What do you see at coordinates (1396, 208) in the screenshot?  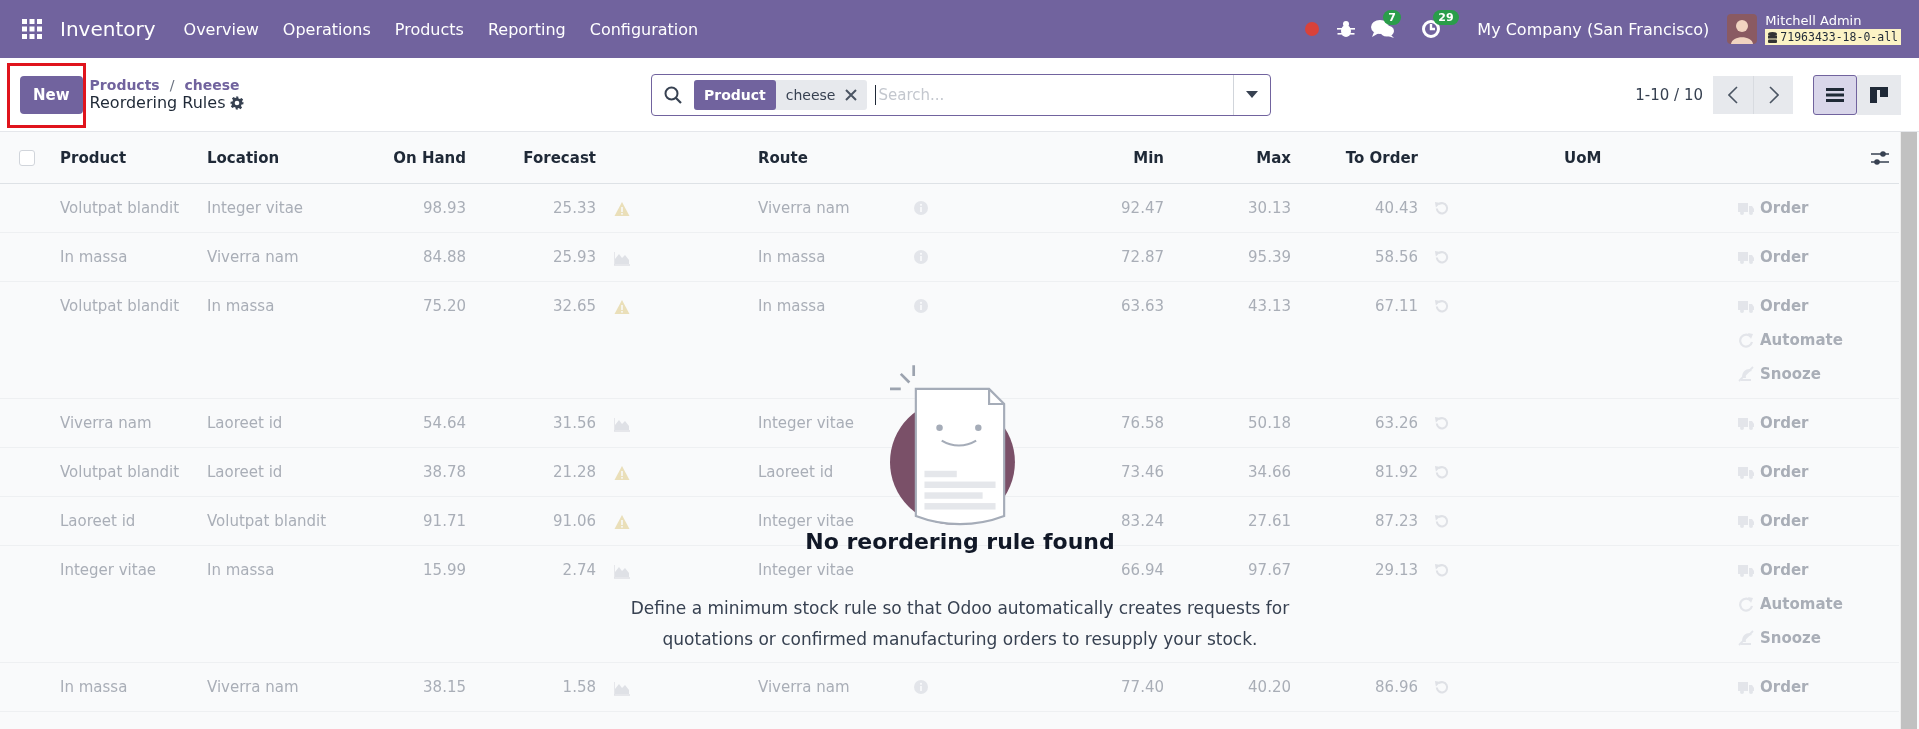 I see `to-order-cell: 40.43` at bounding box center [1396, 208].